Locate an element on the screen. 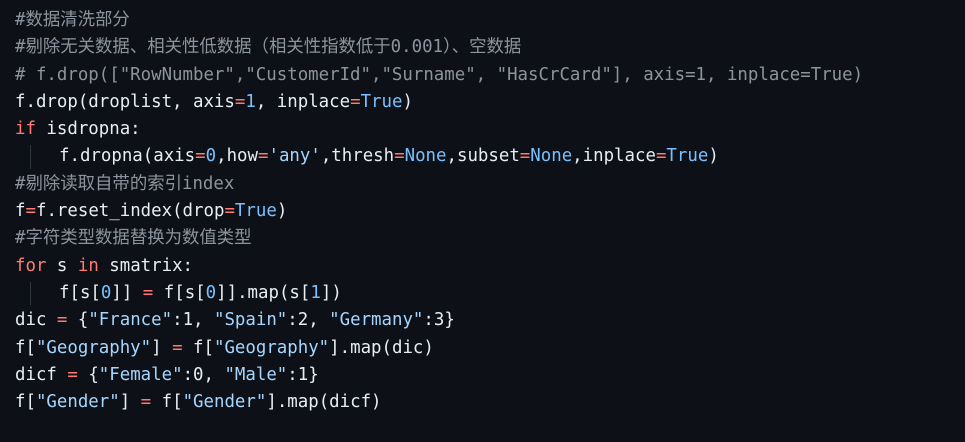 The height and width of the screenshot is (442, 965). code-token-comment: #数据清洗部分 is located at coordinates (72, 20).